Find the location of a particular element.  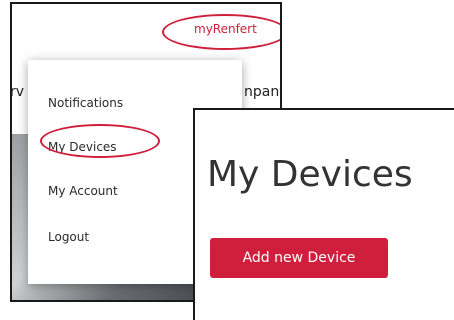

menu-item-my-account: My Account is located at coordinates (83, 191).